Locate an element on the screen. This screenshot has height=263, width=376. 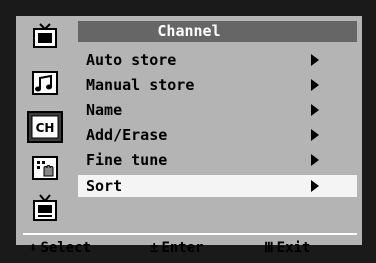
menu-item-label: Name is located at coordinates (104, 110).